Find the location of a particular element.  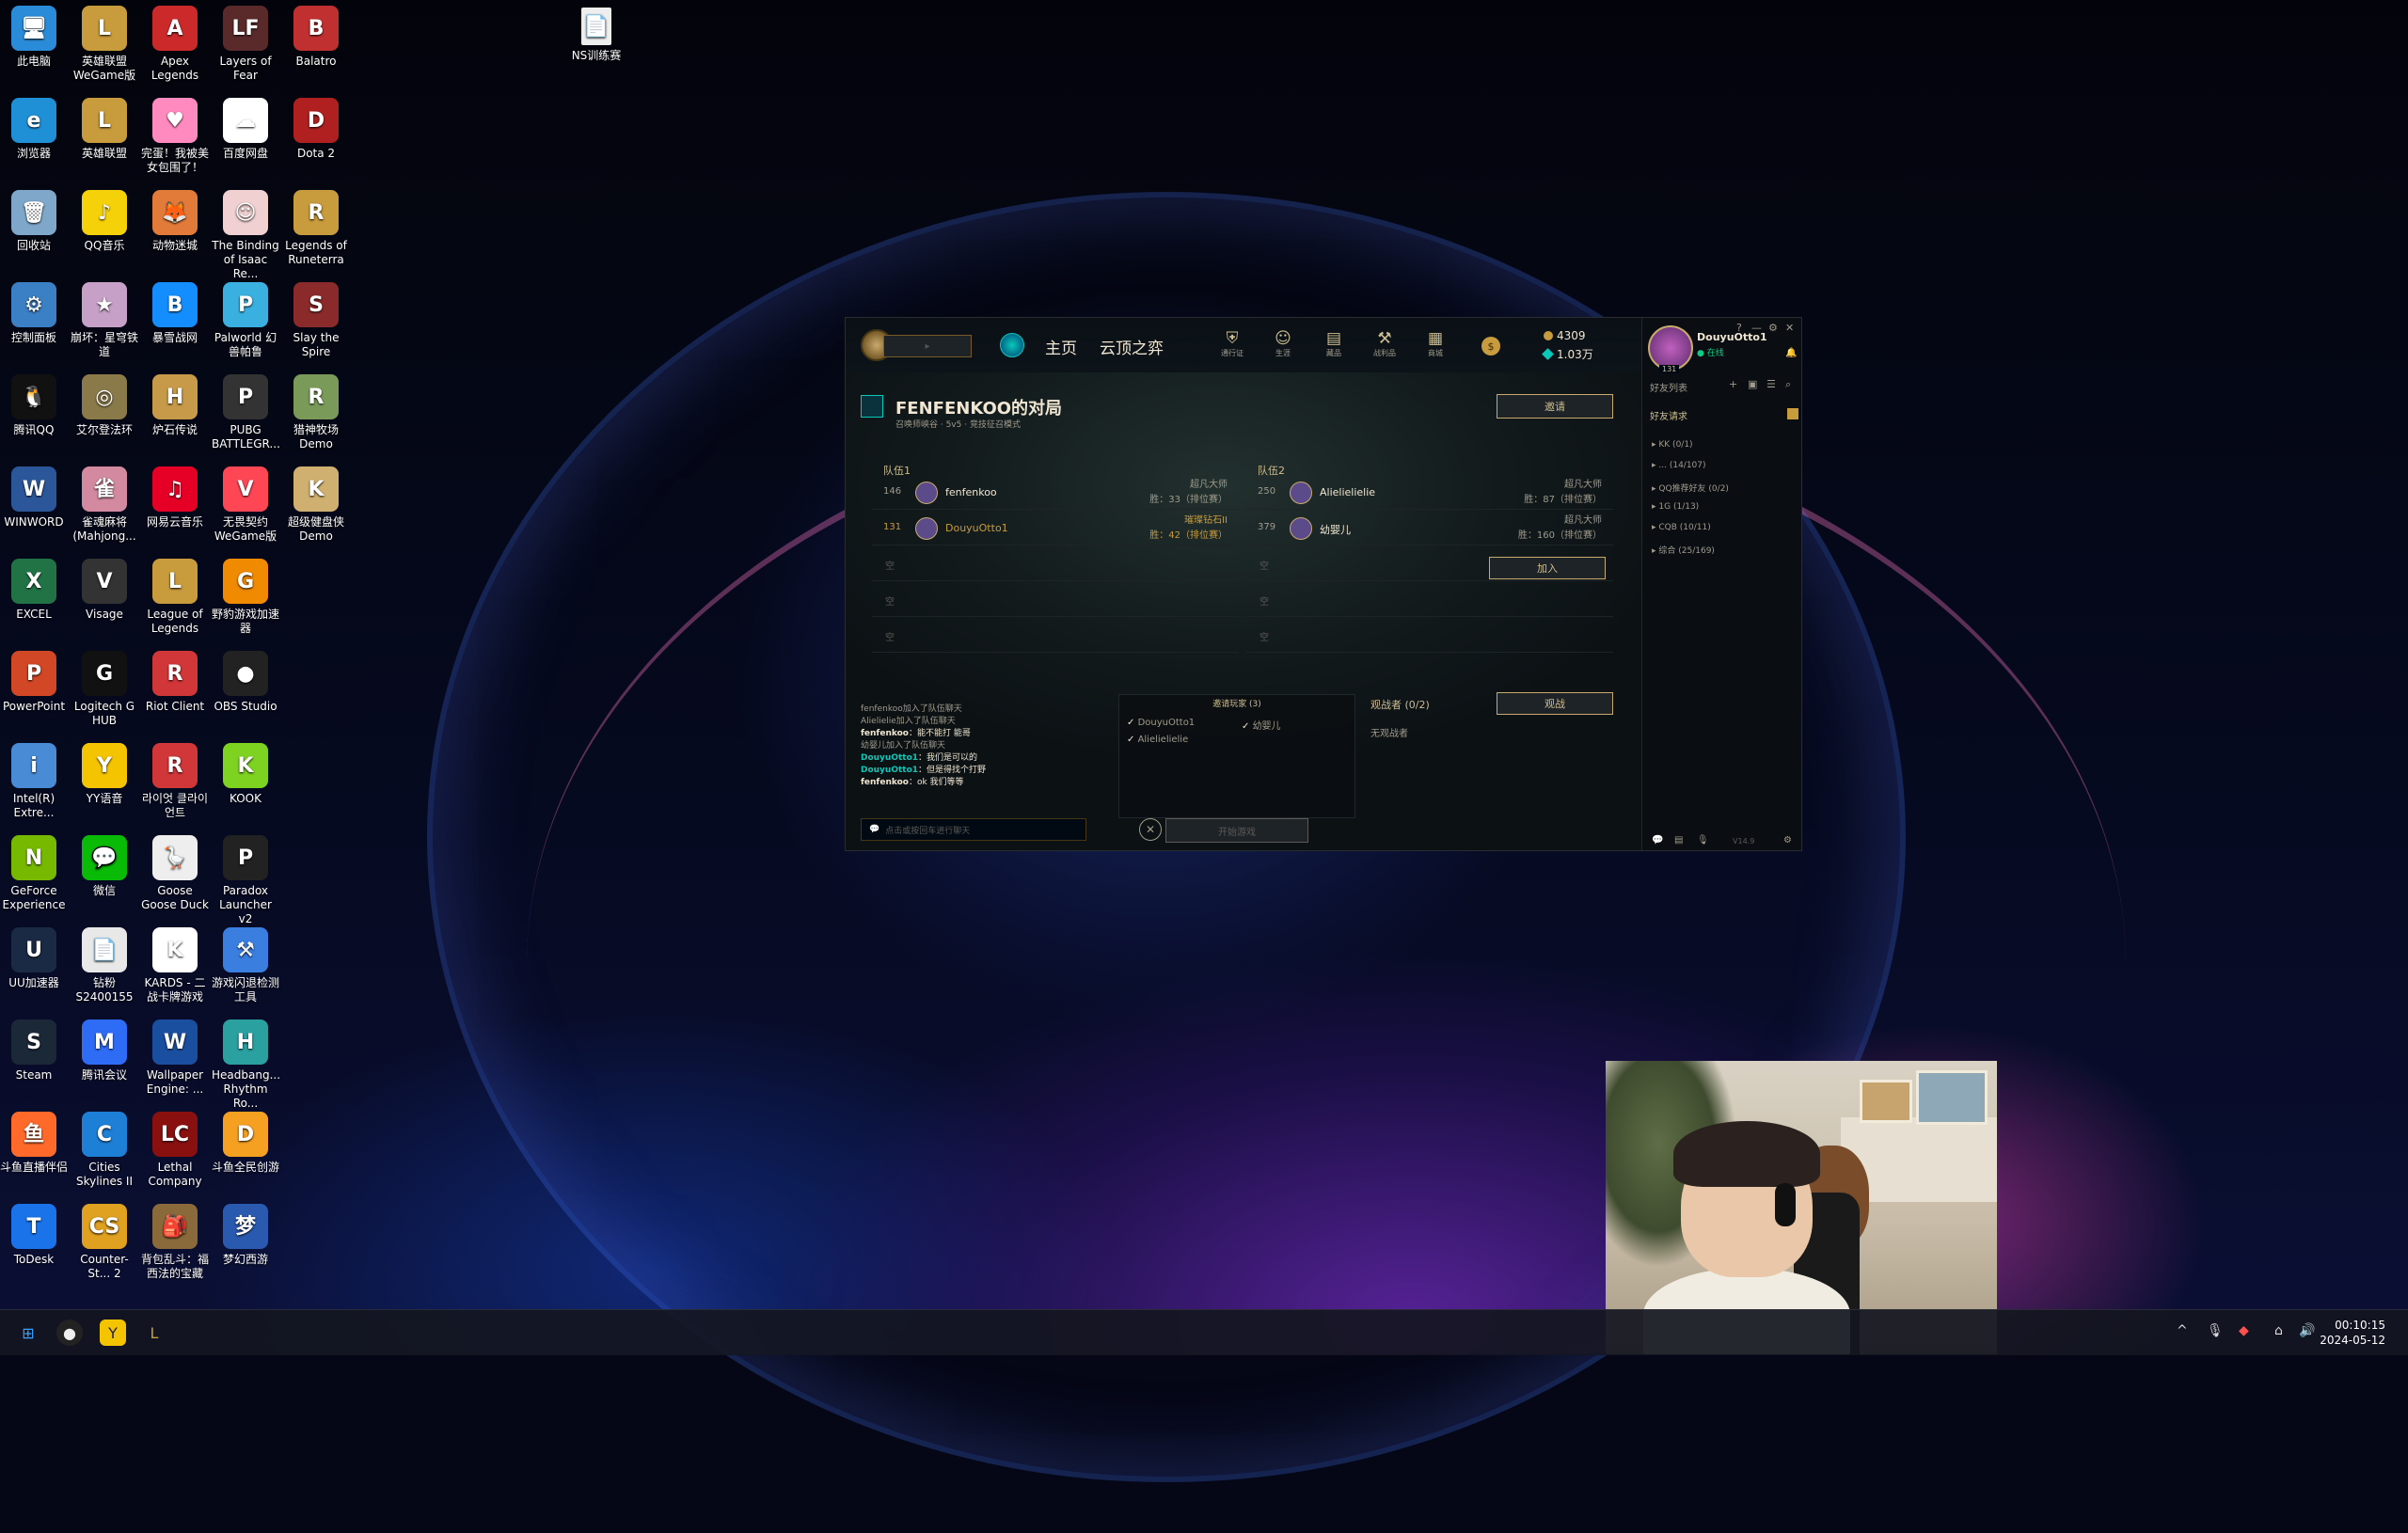

desktop-icon: P Paradox Launcher v2 is located at coordinates (245, 879).